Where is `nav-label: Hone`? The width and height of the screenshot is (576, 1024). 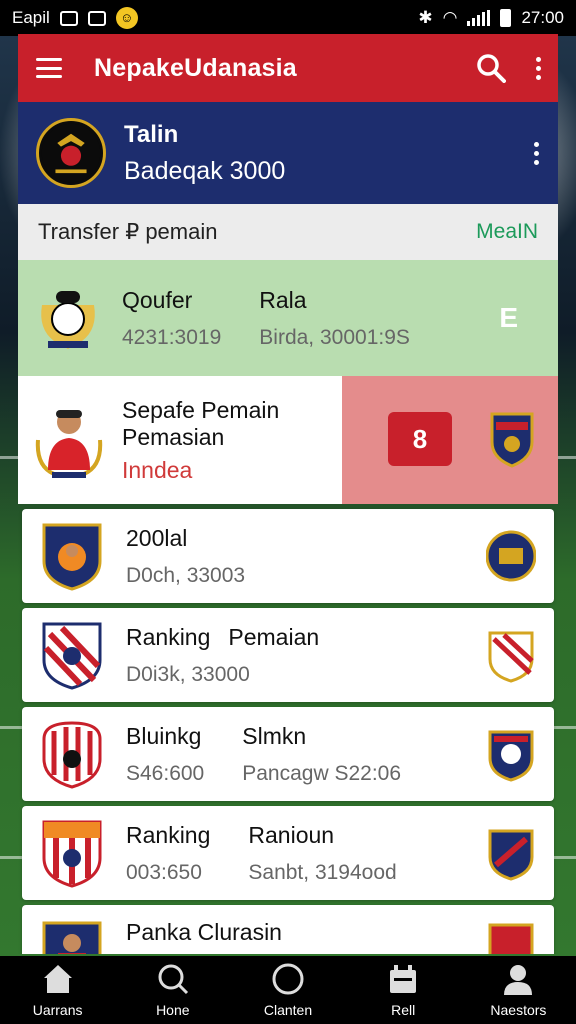 nav-label: Hone is located at coordinates (173, 1010).